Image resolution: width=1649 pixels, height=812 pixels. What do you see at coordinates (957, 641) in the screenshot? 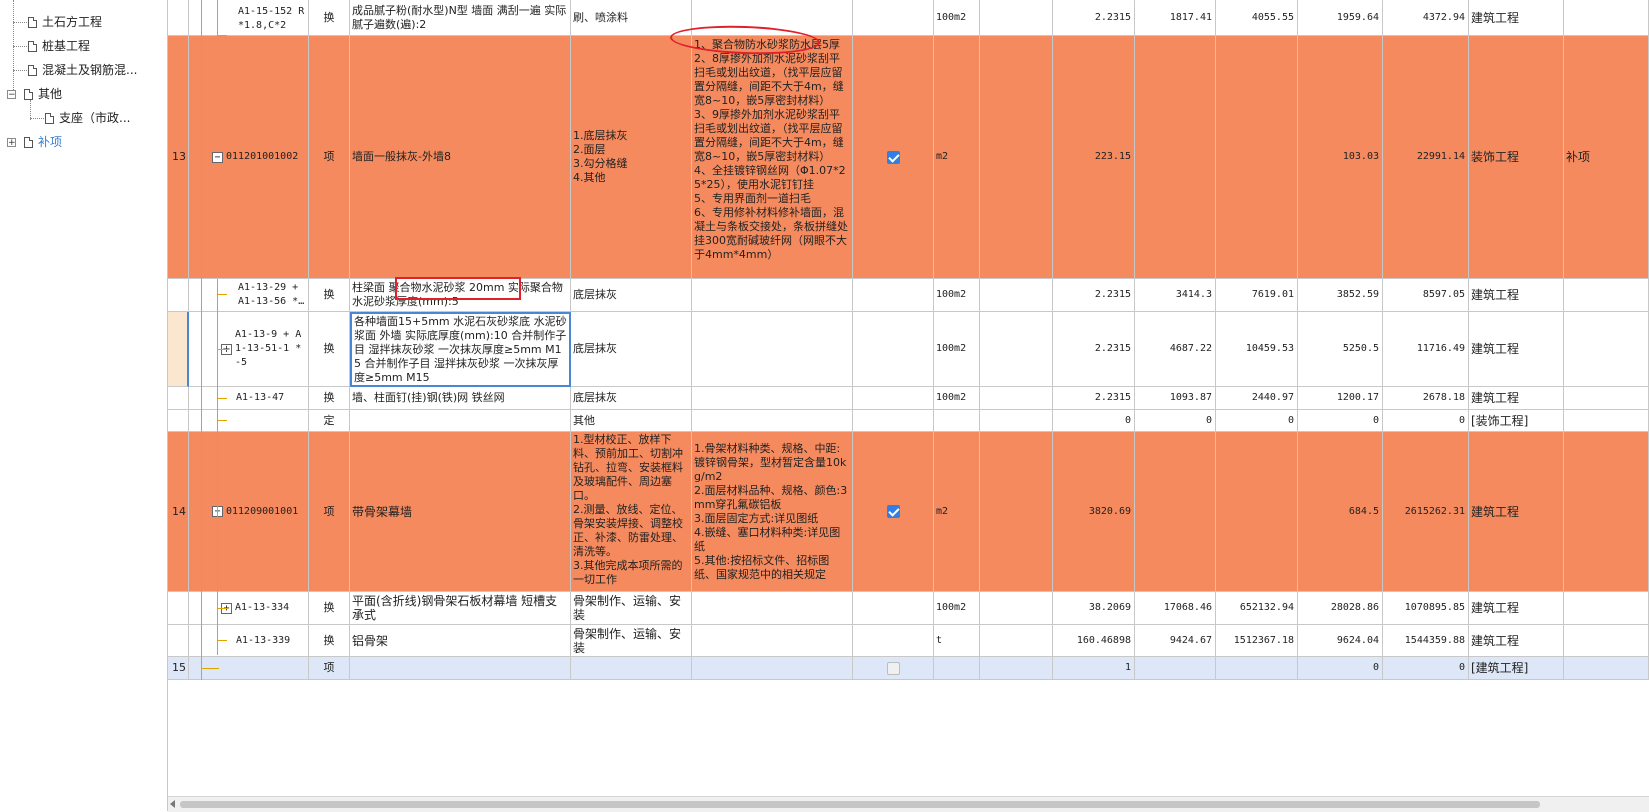
I see `unit-cell: t` at bounding box center [957, 641].